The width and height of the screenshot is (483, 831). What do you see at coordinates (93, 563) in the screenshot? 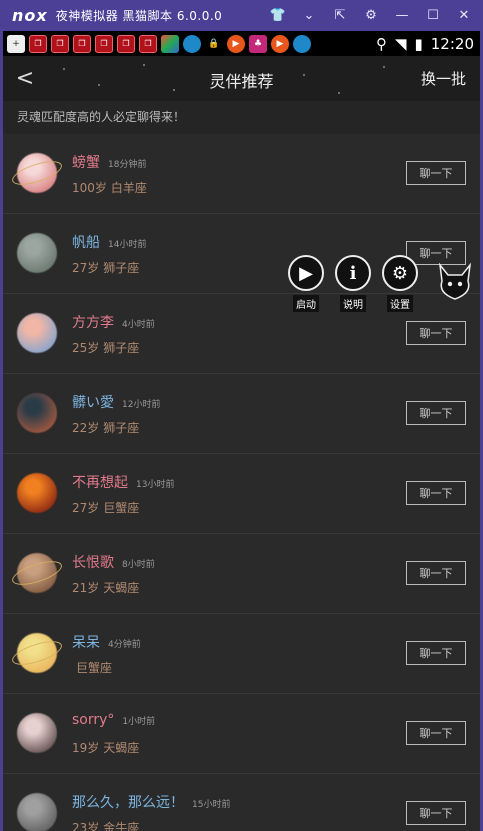
I see `user-name: 长恨歌` at bounding box center [93, 563].